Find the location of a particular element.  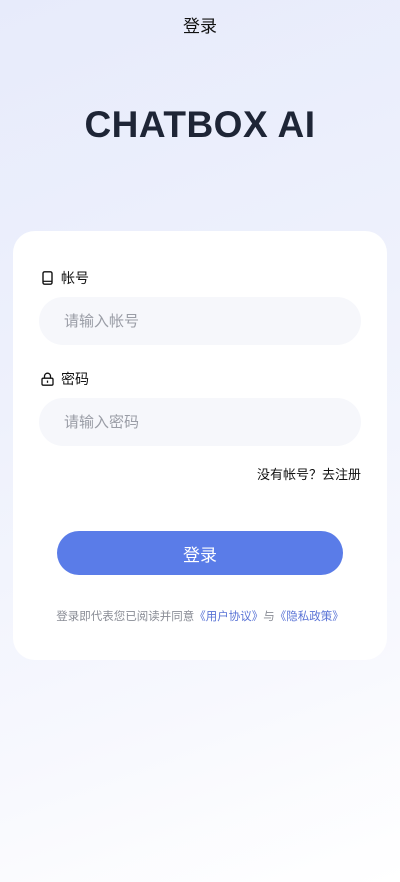

agreement-conjunction: 与 is located at coordinates (269, 616).